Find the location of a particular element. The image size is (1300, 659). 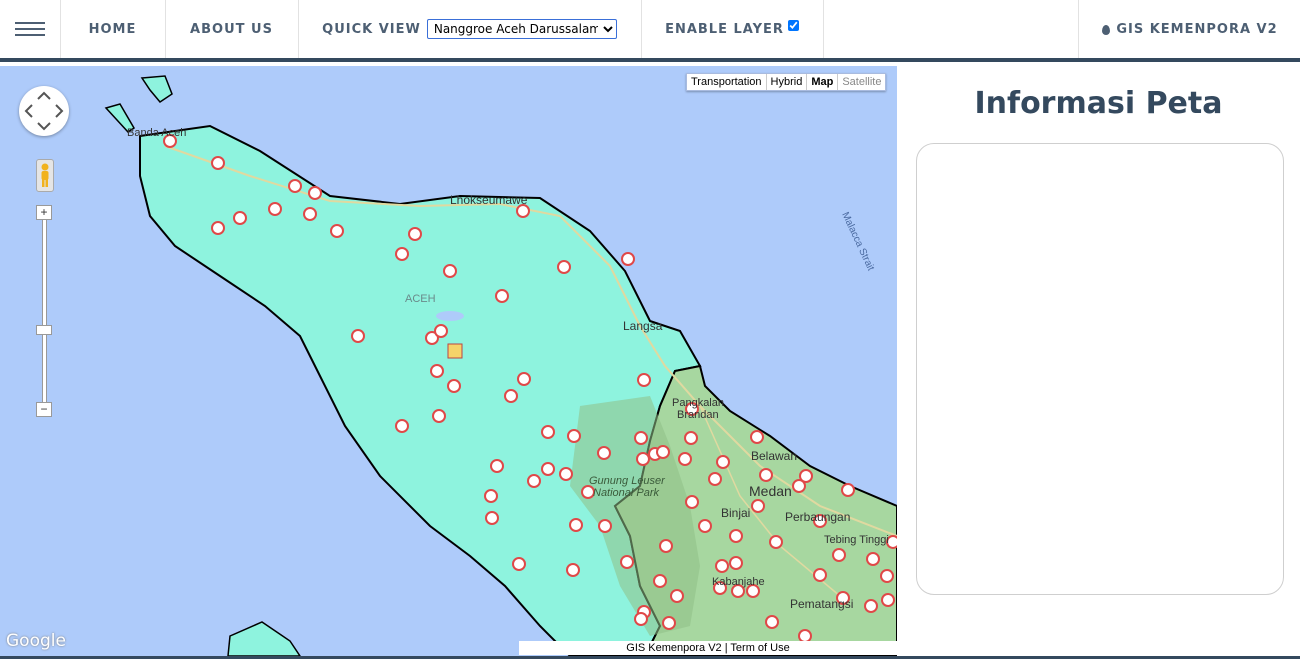

nav-home-link: HOME is located at coordinates (113, 29).